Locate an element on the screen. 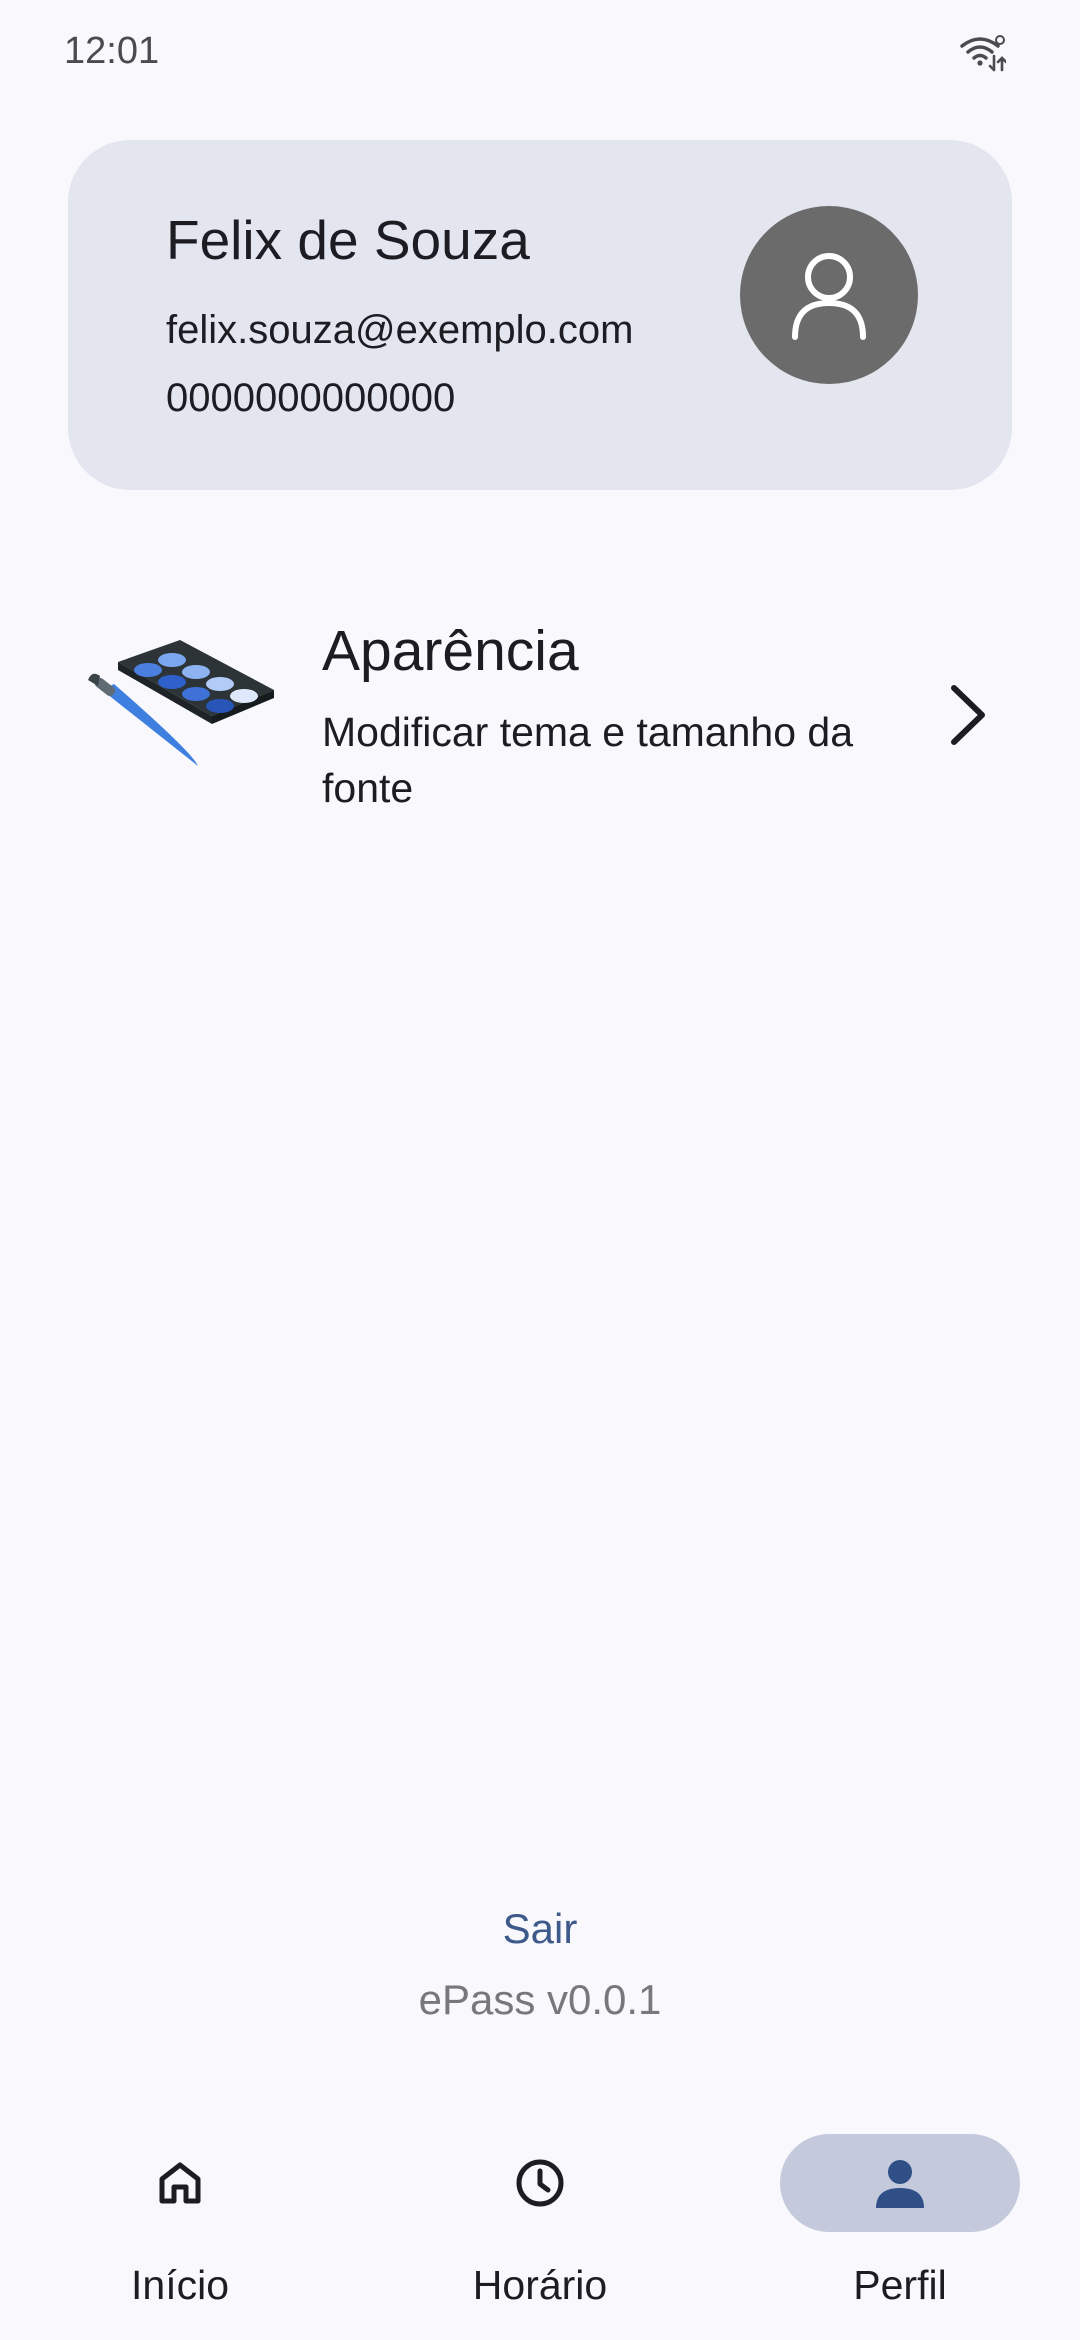 The height and width of the screenshot is (2340, 1080). chevron-right-icon is located at coordinates (968, 715).